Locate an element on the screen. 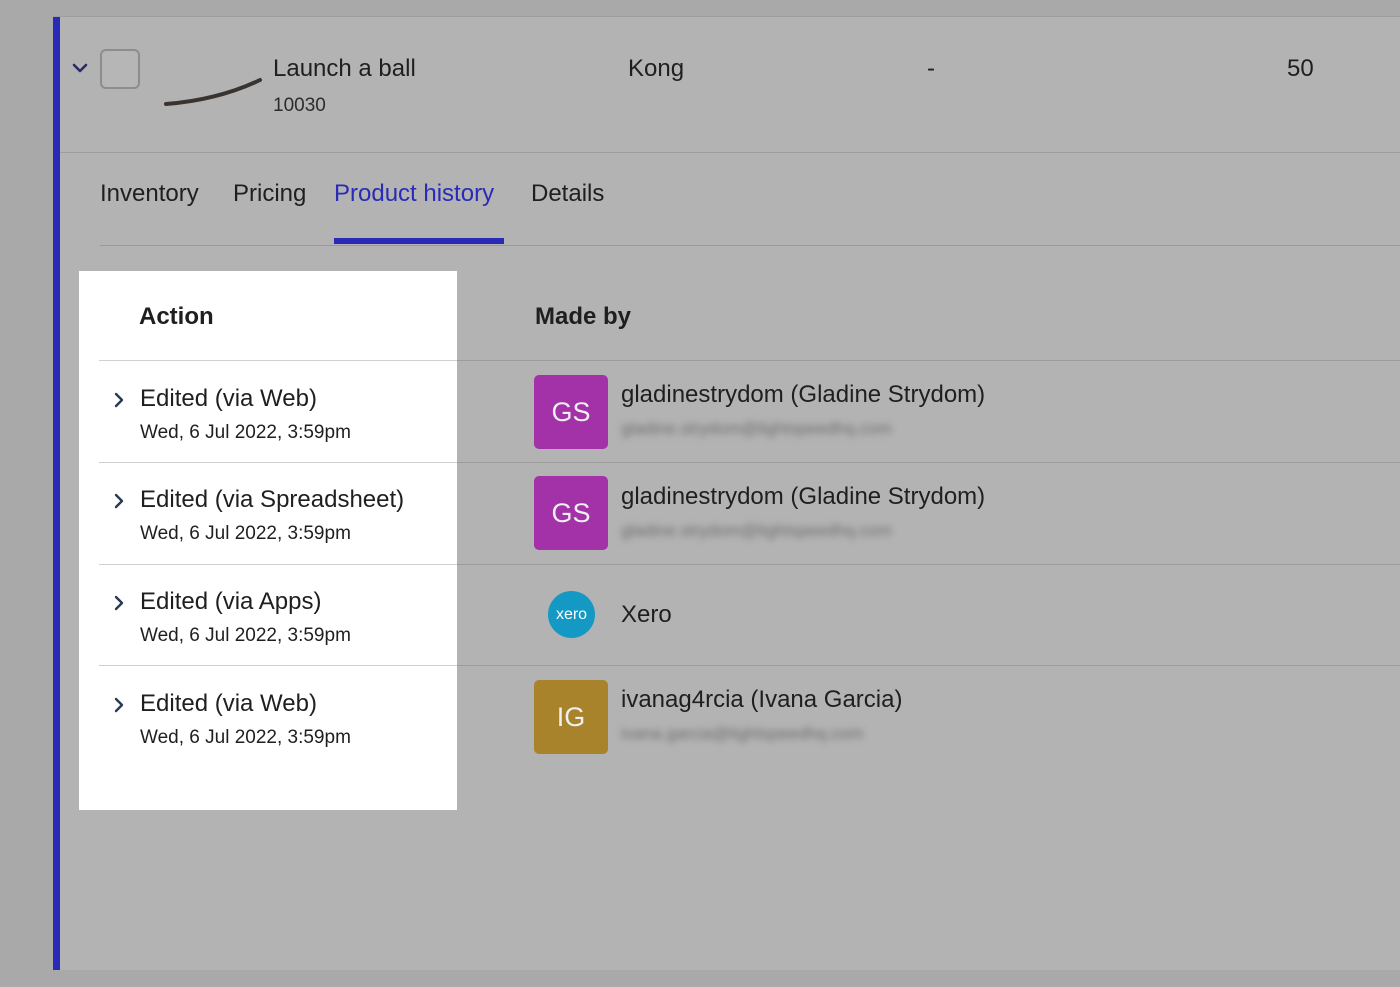 This screenshot has width=1400, height=987. history-user: Xero is located at coordinates (646, 614).